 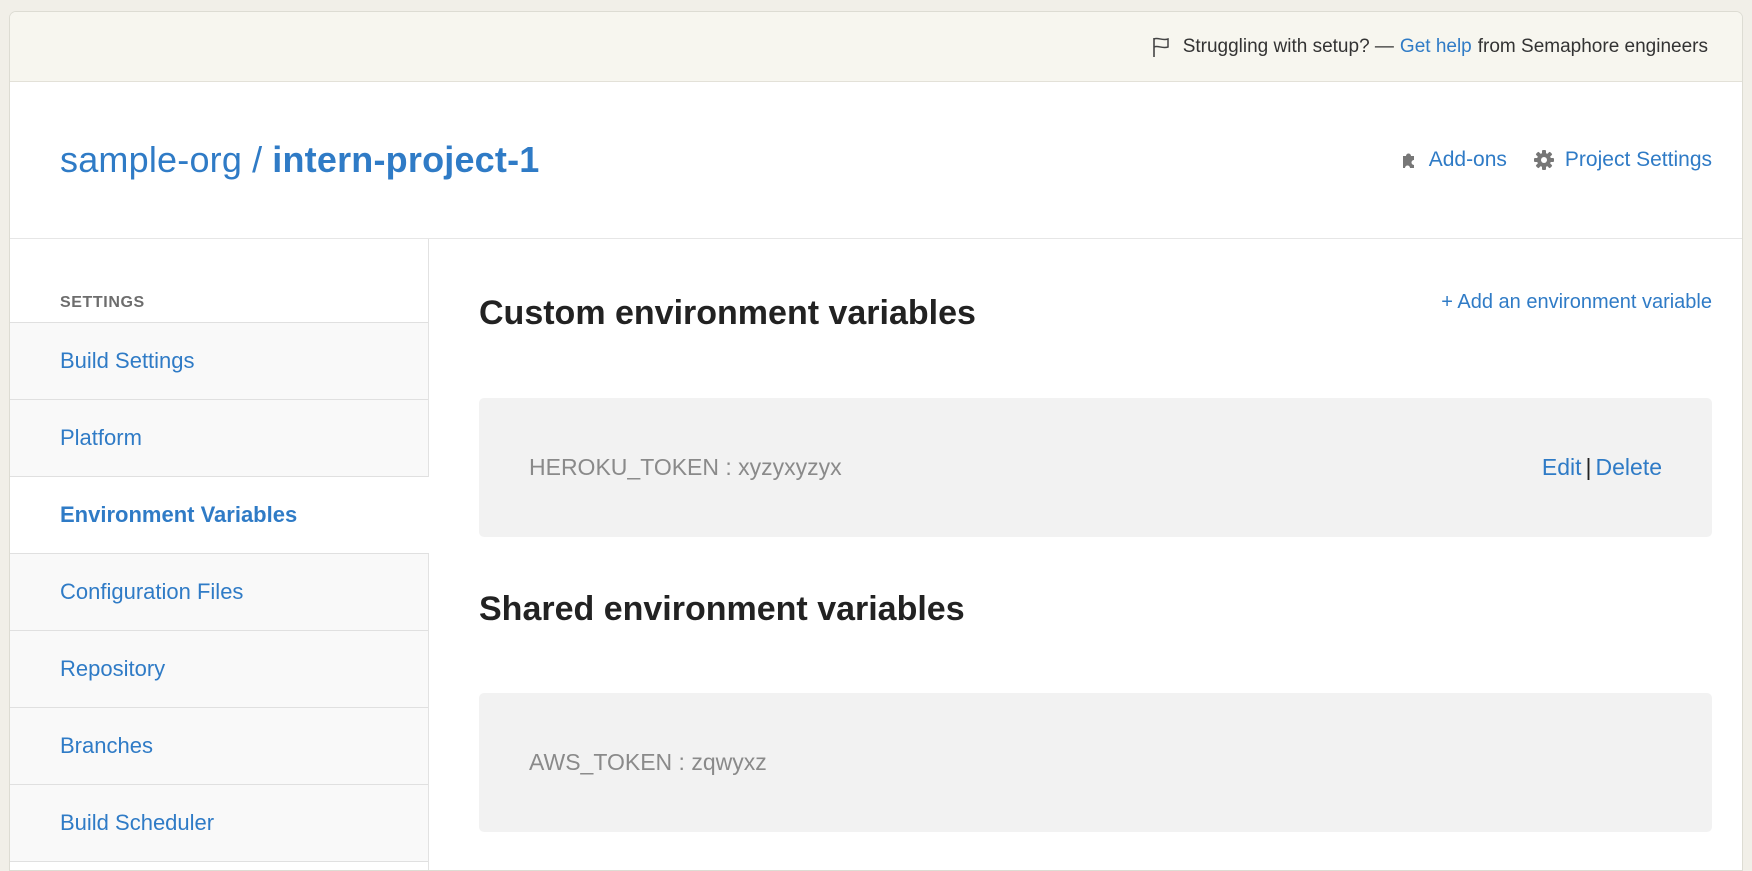 I want to click on custom-env-title: Custom environment variables, so click(x=727, y=313).